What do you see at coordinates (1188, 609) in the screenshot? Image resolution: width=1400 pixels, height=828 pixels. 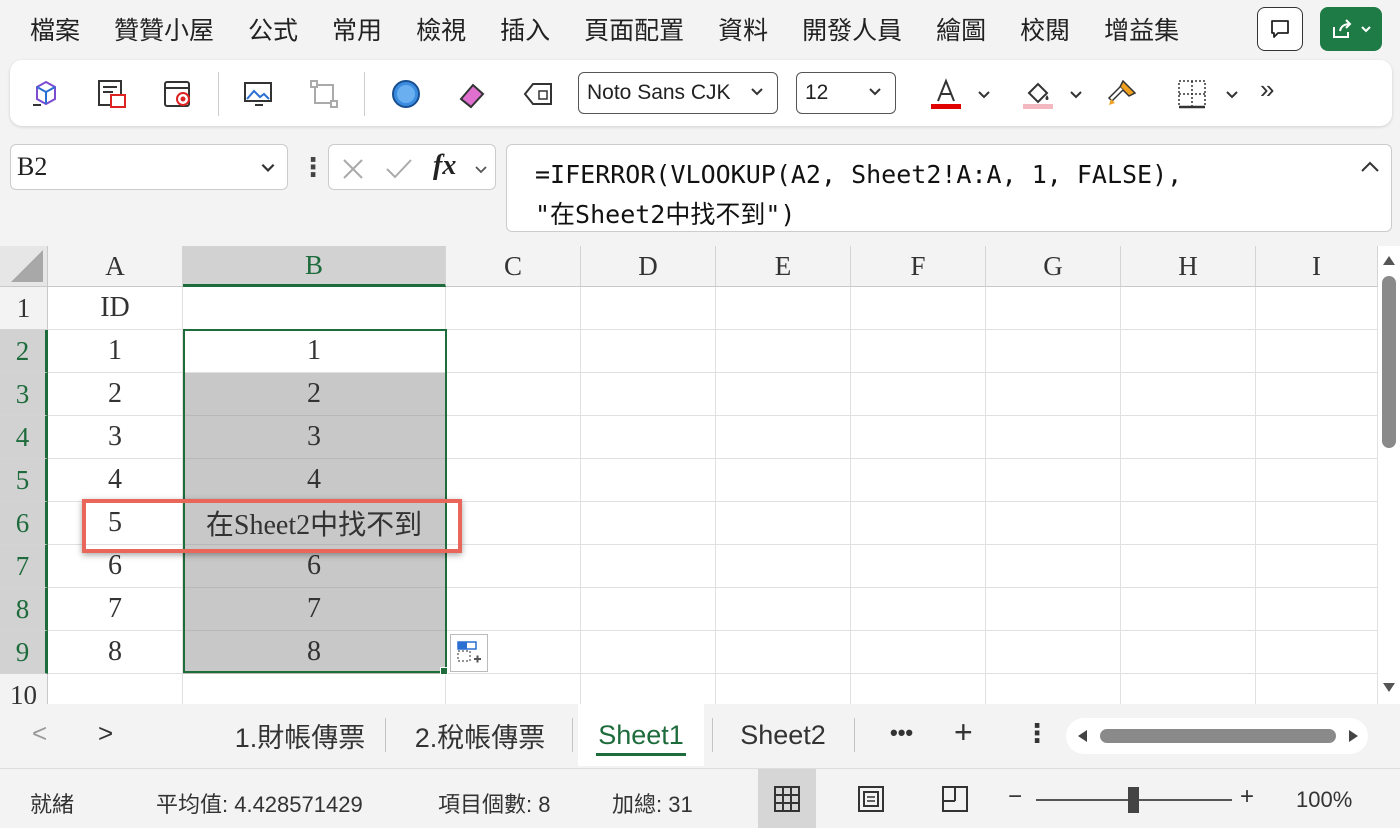 I see `cell-h8` at bounding box center [1188, 609].